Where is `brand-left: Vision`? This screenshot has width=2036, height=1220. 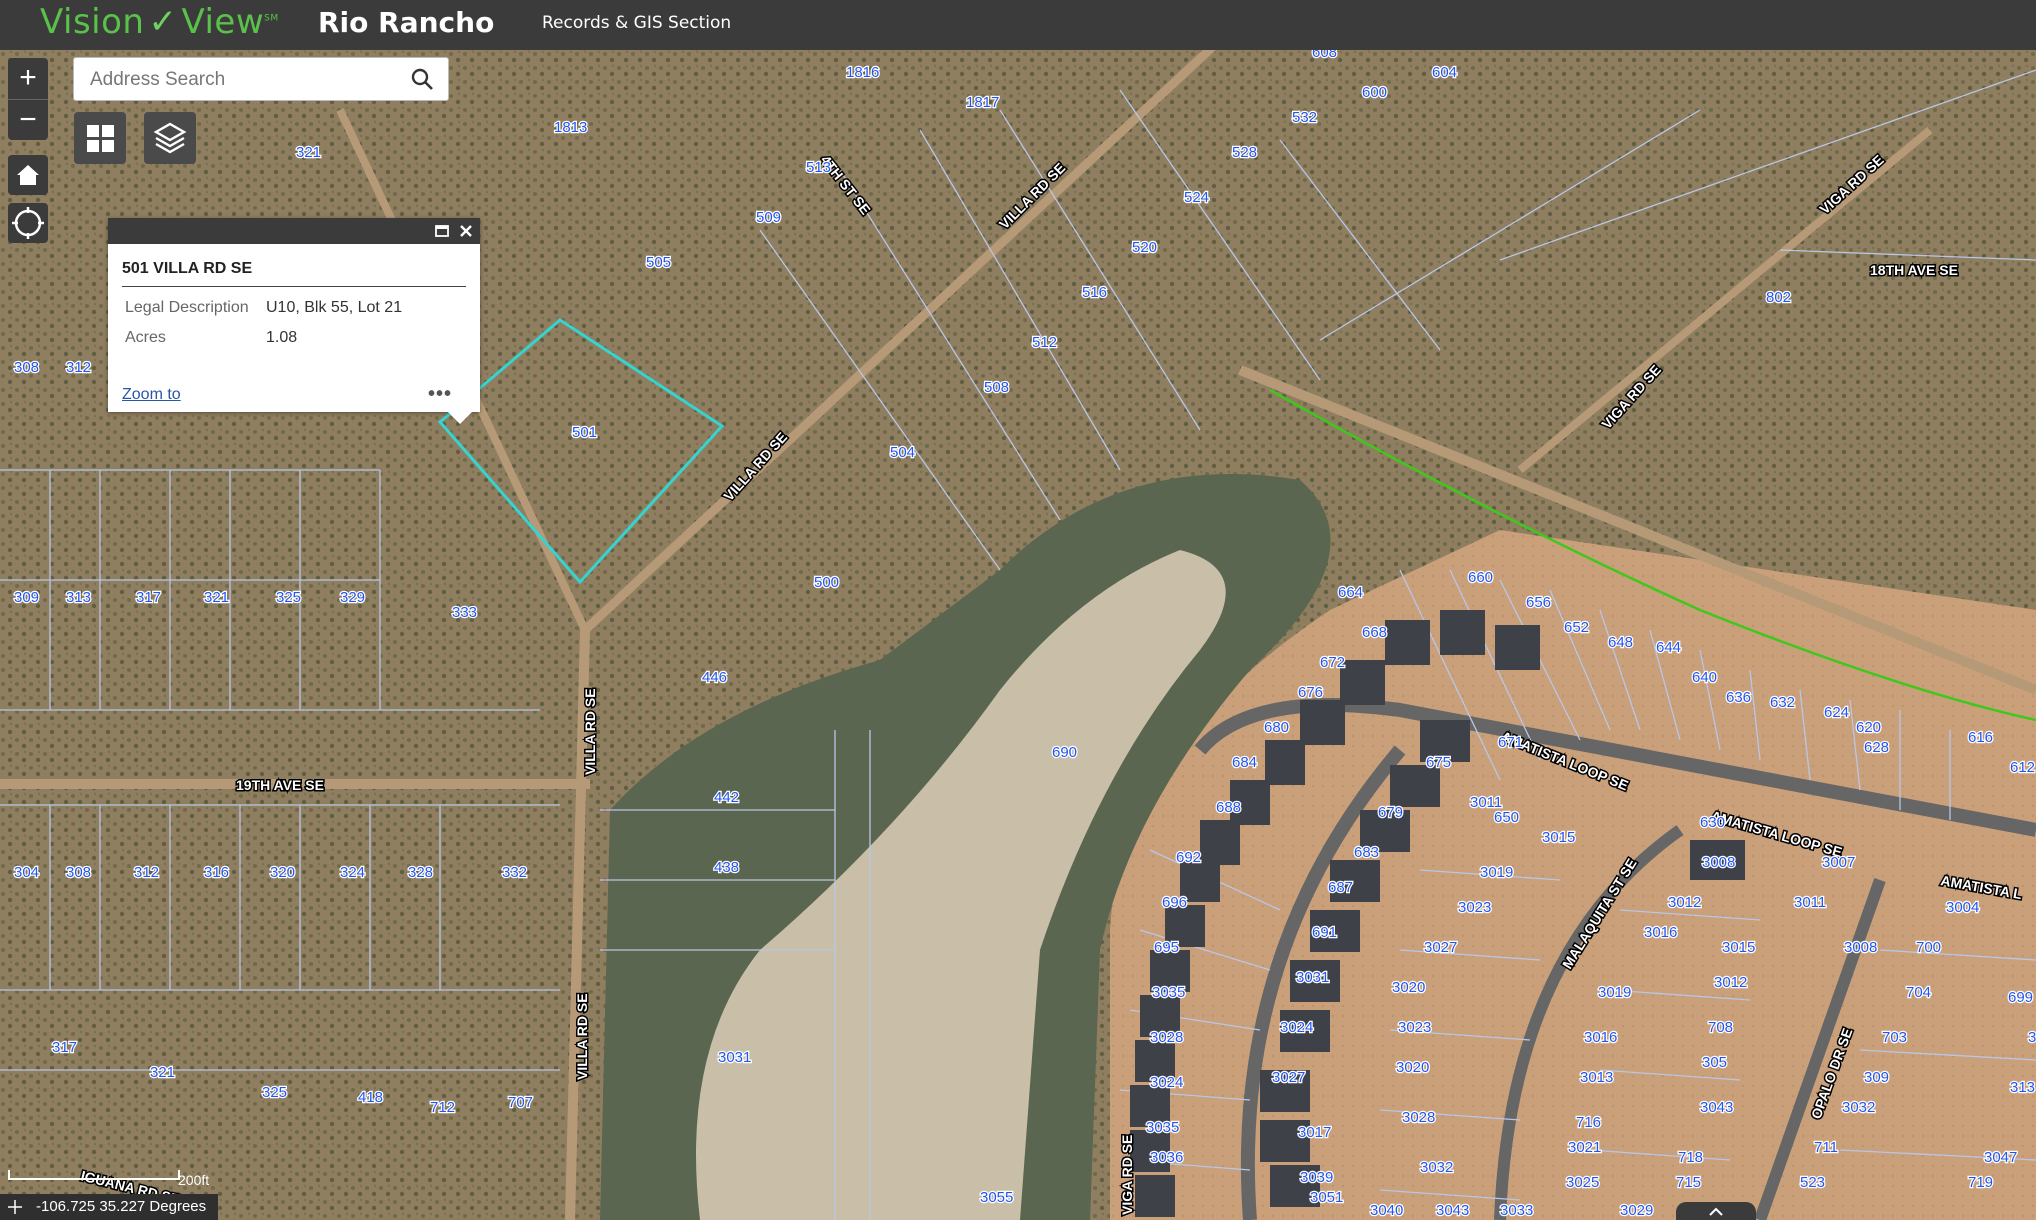
brand-left: Vision is located at coordinates (92, 22).